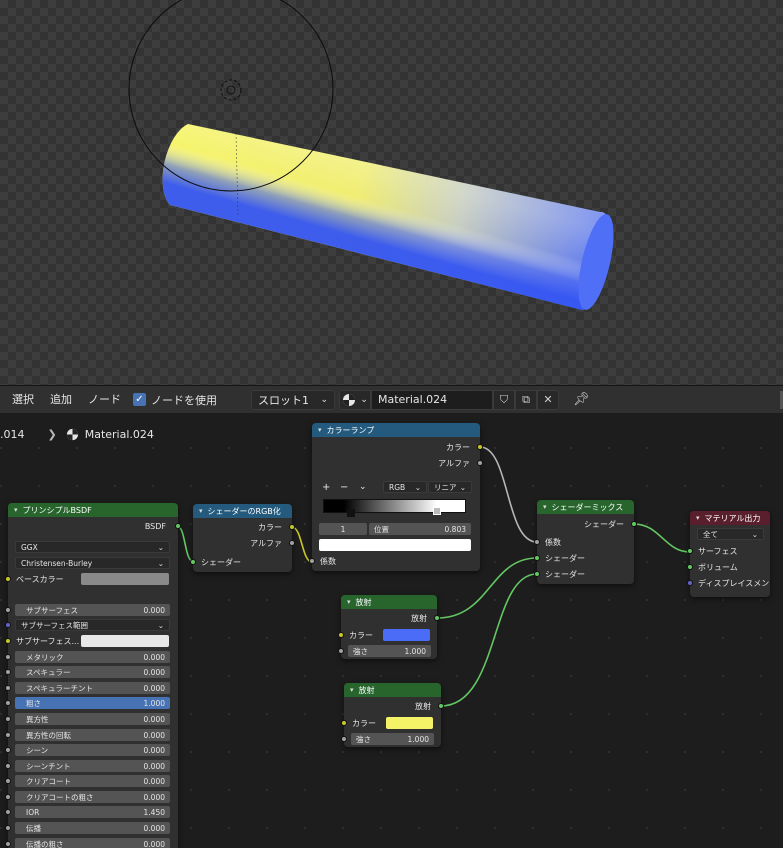 This screenshot has width=783, height=848. I want to click on socket-input-surface, so click(690, 551).